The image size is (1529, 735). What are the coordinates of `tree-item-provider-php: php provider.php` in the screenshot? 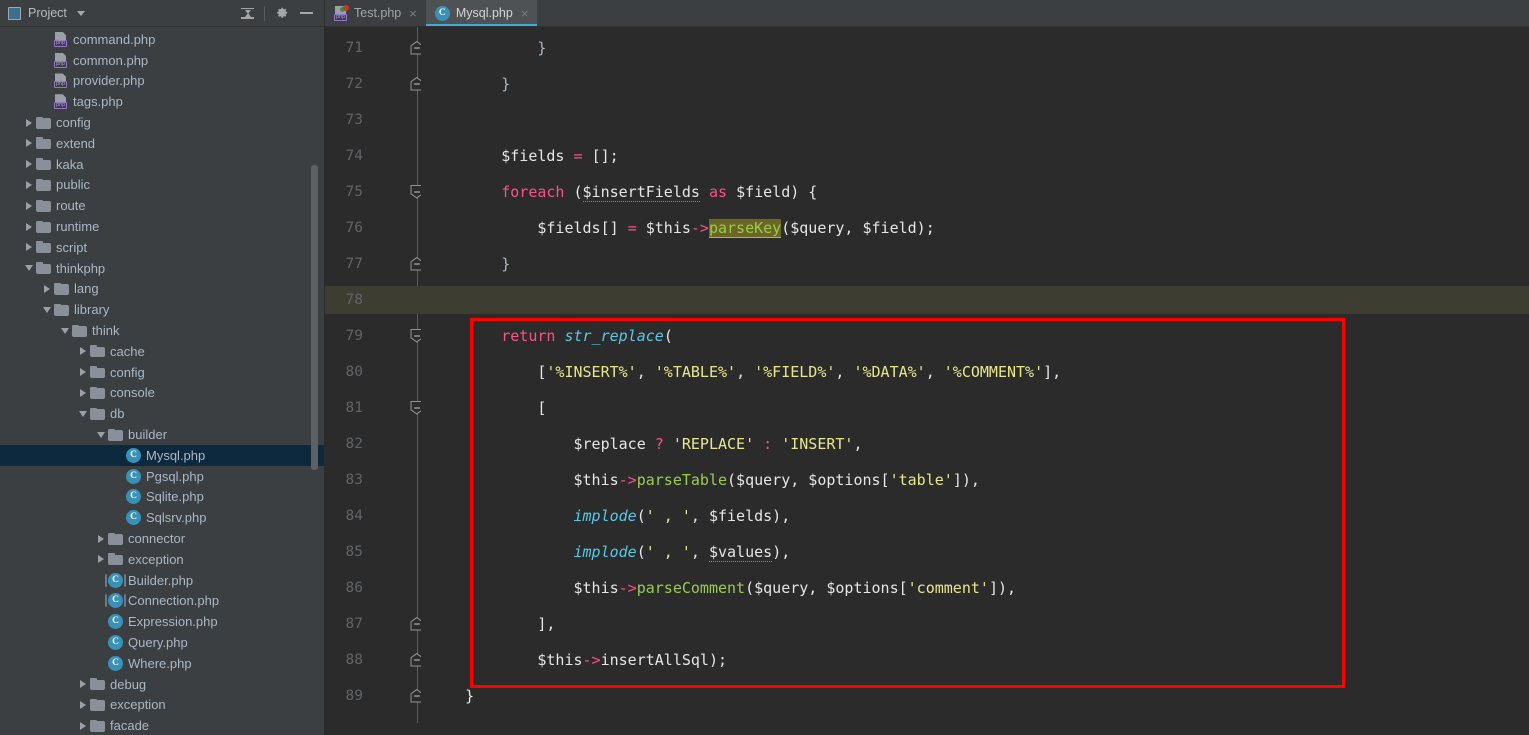 It's located at (162, 81).